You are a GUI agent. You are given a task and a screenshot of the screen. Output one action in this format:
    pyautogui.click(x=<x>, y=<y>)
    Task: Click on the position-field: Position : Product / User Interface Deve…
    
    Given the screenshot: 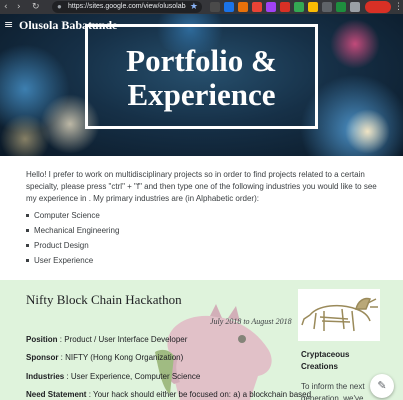 What is the action you would take?
    pyautogui.click(x=106, y=340)
    